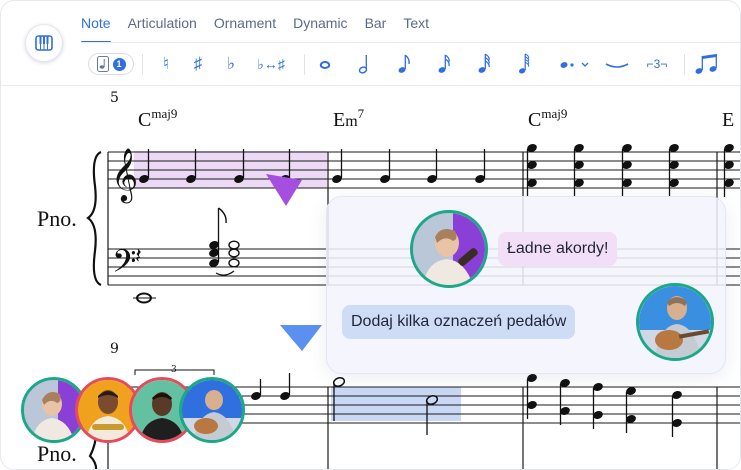 This screenshot has width=741, height=470. What do you see at coordinates (114, 349) in the screenshot?
I see `measure-number: 9` at bounding box center [114, 349].